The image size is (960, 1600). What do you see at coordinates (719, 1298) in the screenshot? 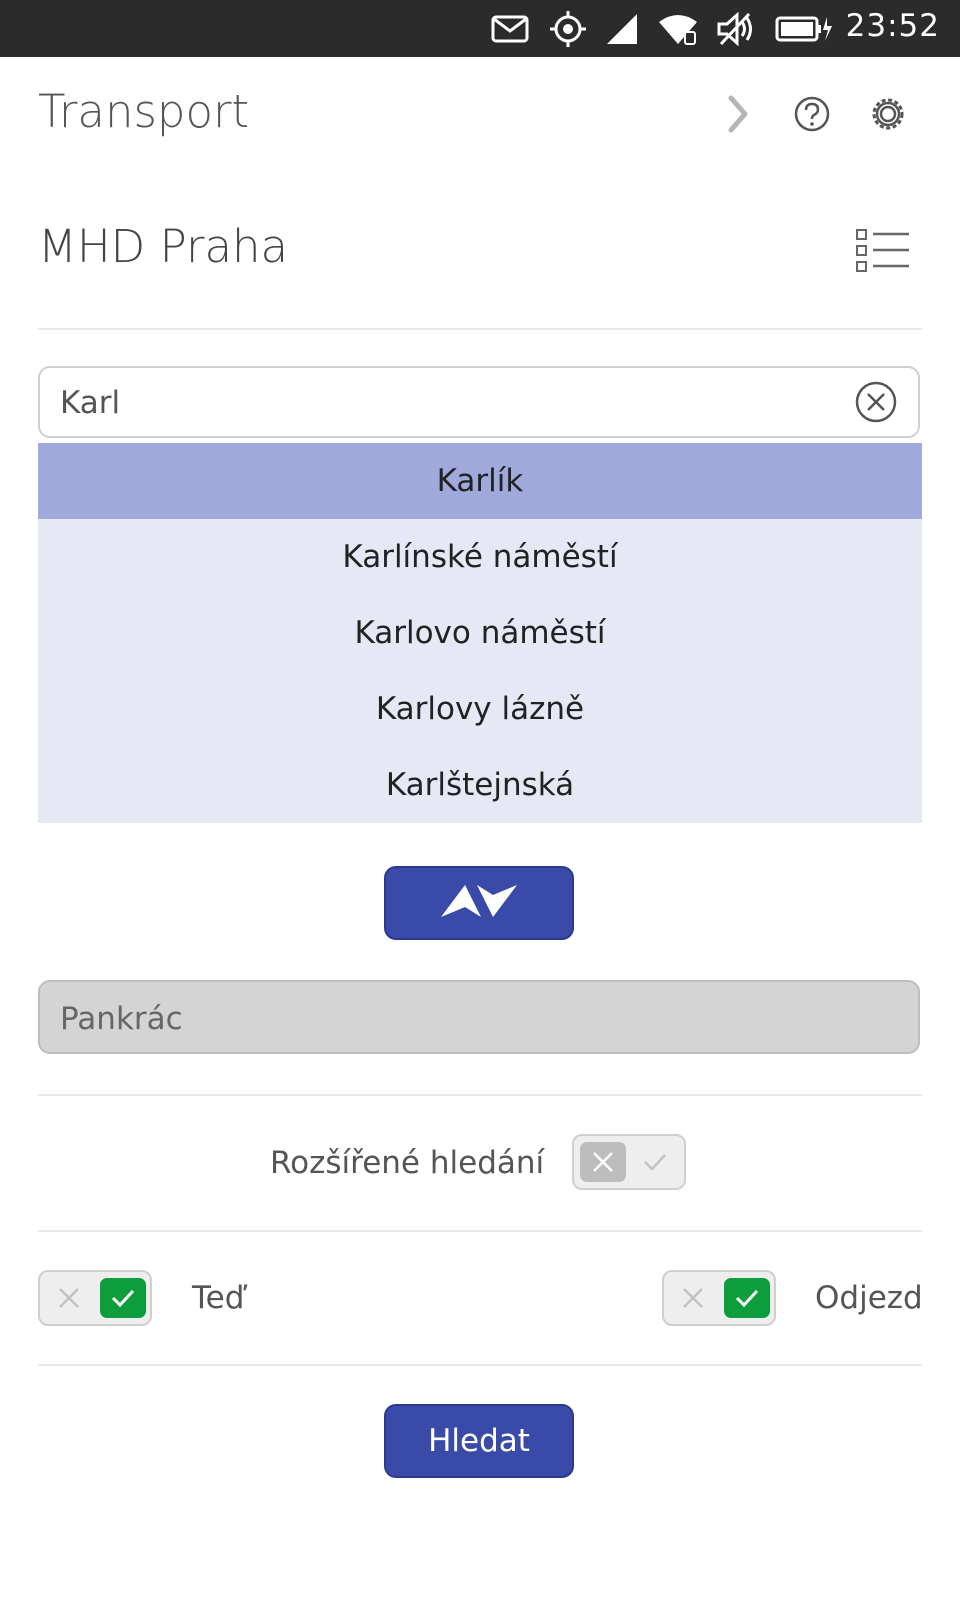
I see `departure-toggle` at bounding box center [719, 1298].